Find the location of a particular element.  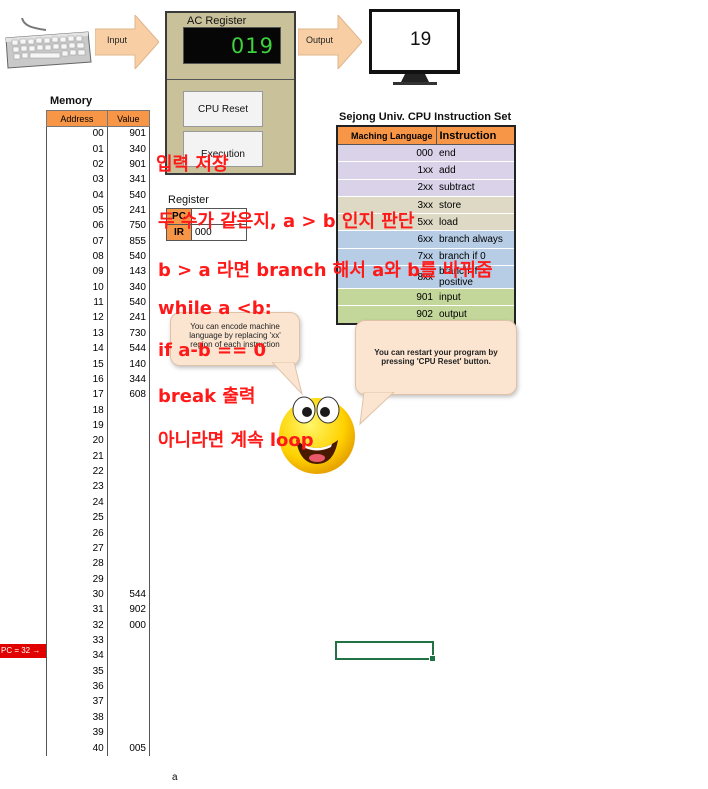

memory-value: 730 is located at coordinates (129, 334).